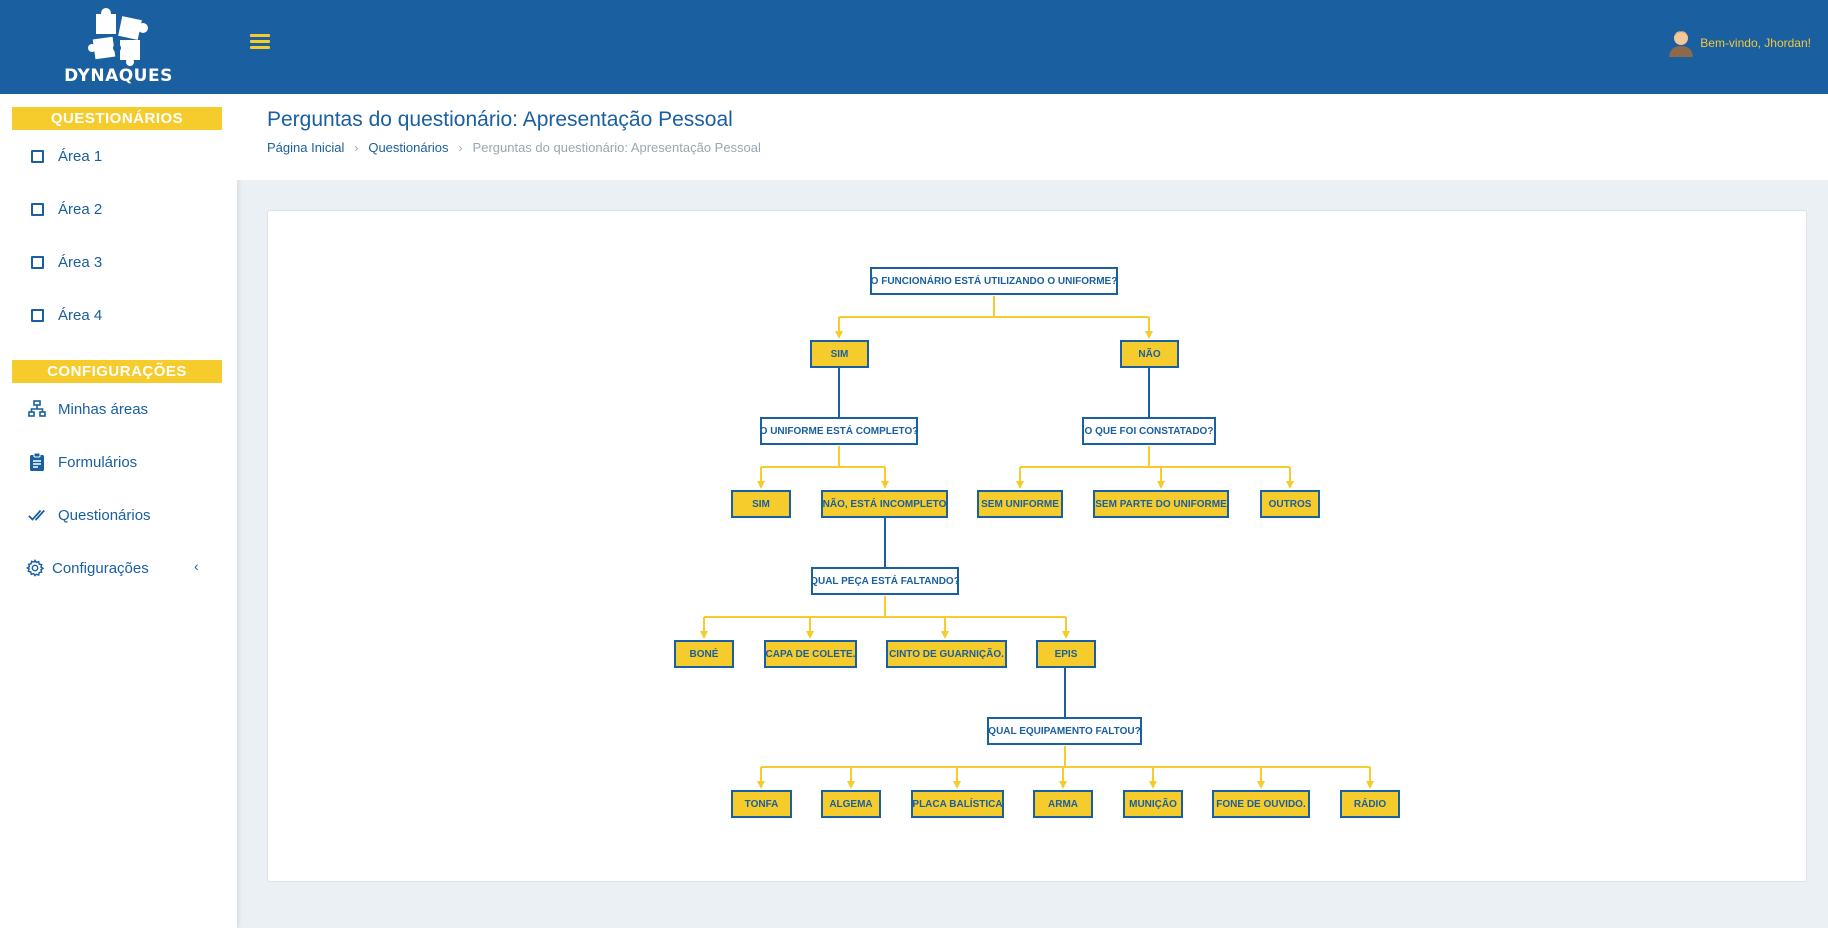 The height and width of the screenshot is (928, 1828). What do you see at coordinates (839, 431) in the screenshot?
I see `question-node: O UNIFORME ESTÁ COMPLETO?` at bounding box center [839, 431].